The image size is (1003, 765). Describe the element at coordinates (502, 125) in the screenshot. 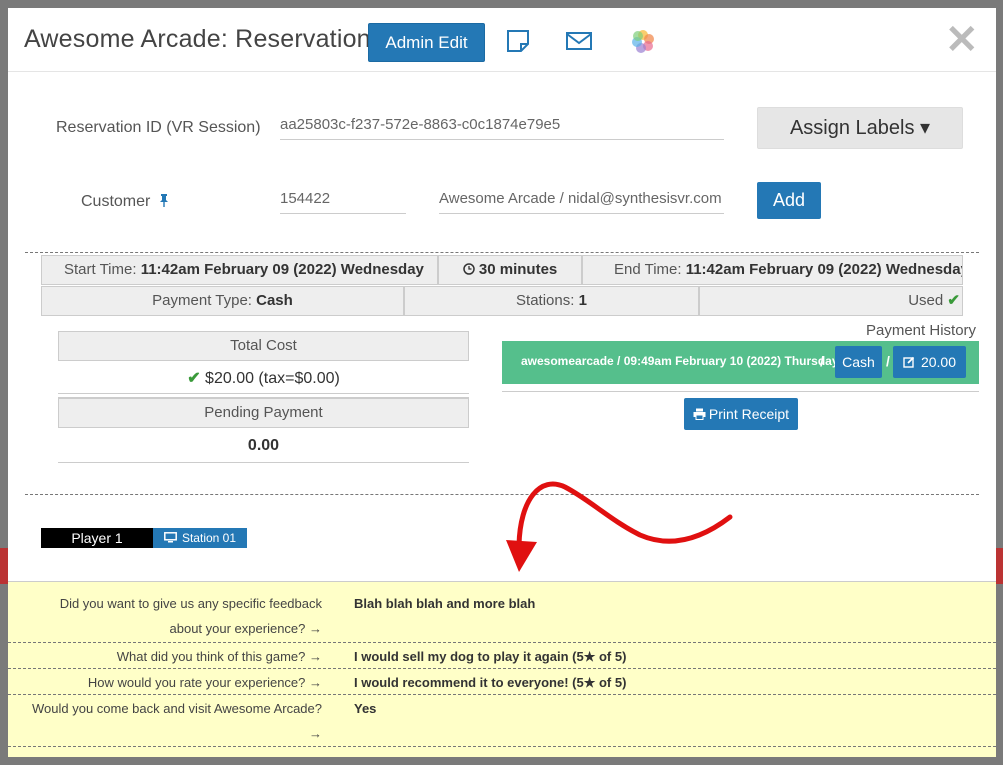

I see `reservation-id-field: aa25803c-f237-572e-8863-c0c1874e79e5` at that location.